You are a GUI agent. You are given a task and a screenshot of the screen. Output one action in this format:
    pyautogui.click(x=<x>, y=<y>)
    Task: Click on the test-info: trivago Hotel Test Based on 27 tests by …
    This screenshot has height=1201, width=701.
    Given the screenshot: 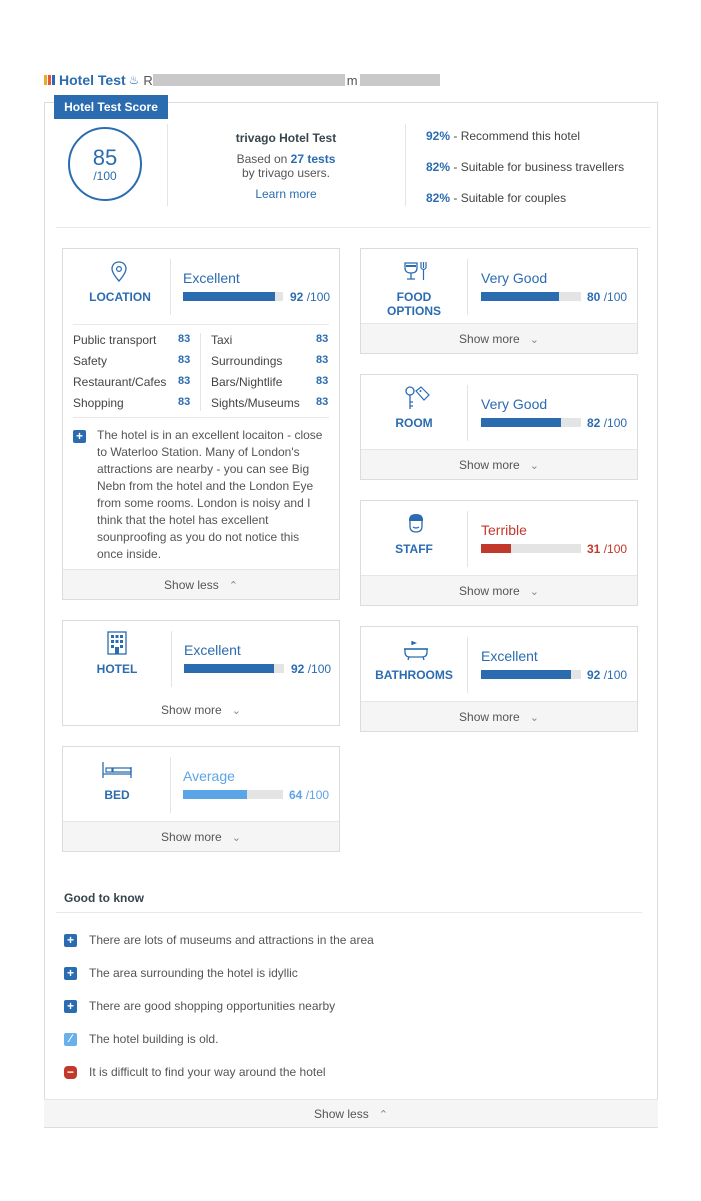 What is the action you would take?
    pyautogui.click(x=286, y=166)
    